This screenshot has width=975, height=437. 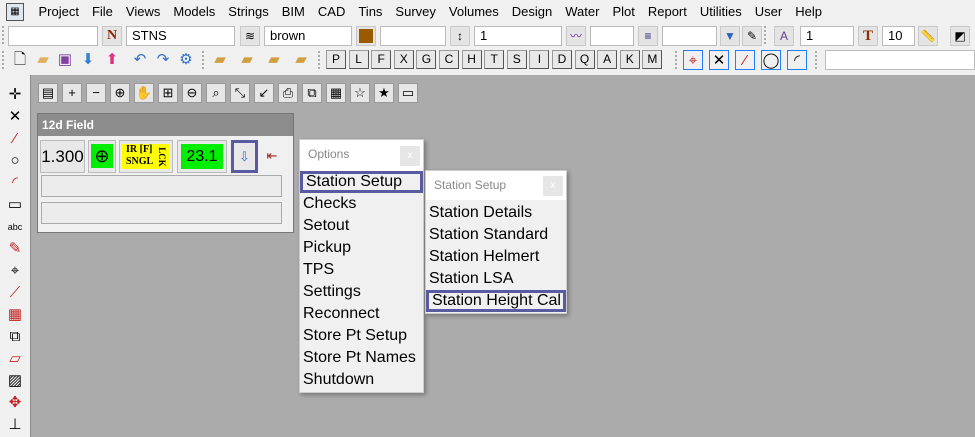 I want to click on menu-project: Project, so click(x=58, y=11).